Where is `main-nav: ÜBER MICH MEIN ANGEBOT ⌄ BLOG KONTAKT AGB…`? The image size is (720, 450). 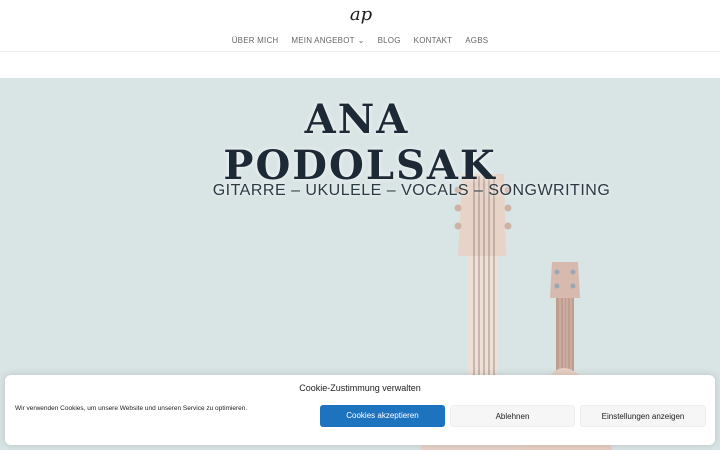 main-nav: ÜBER MICH MEIN ANGEBOT ⌄ BLOG KONTAKT AGB… is located at coordinates (360, 41).